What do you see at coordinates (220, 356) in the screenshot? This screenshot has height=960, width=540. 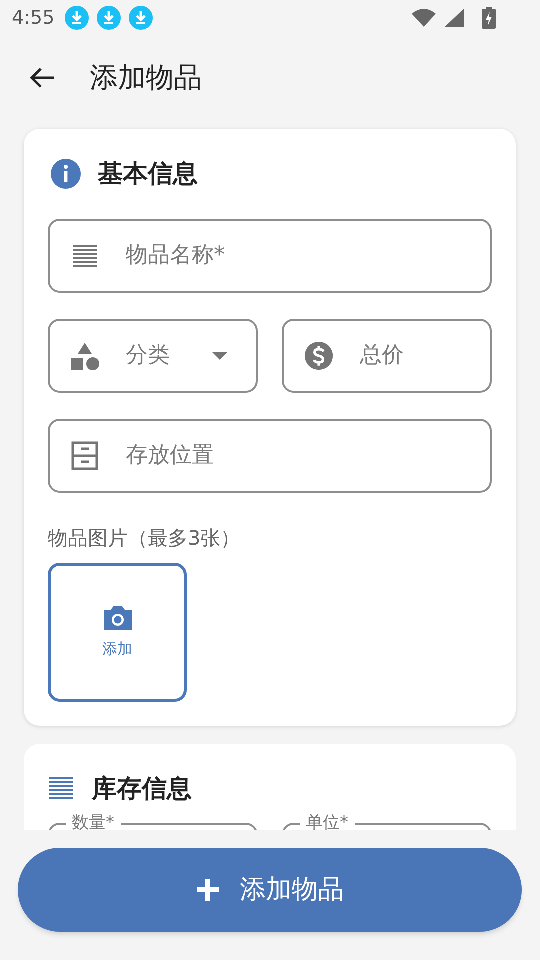 I see `caret-icon` at bounding box center [220, 356].